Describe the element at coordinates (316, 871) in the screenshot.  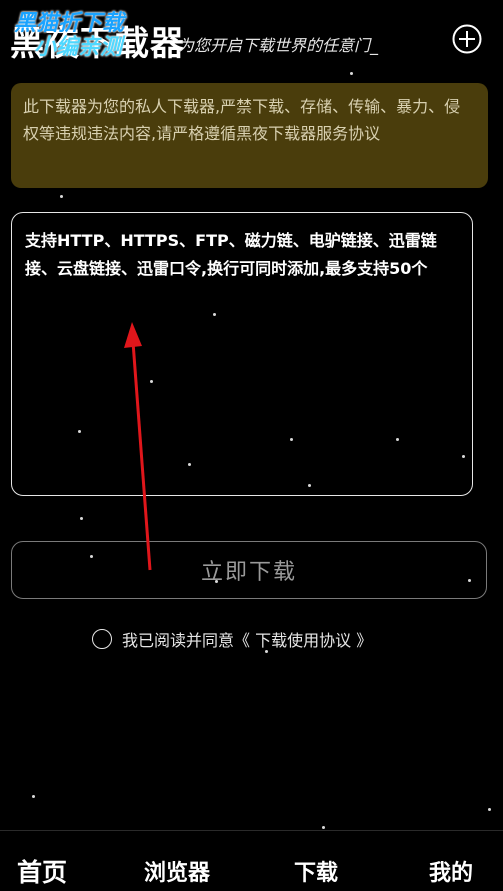
I see `tab-downloads: 下载` at that location.